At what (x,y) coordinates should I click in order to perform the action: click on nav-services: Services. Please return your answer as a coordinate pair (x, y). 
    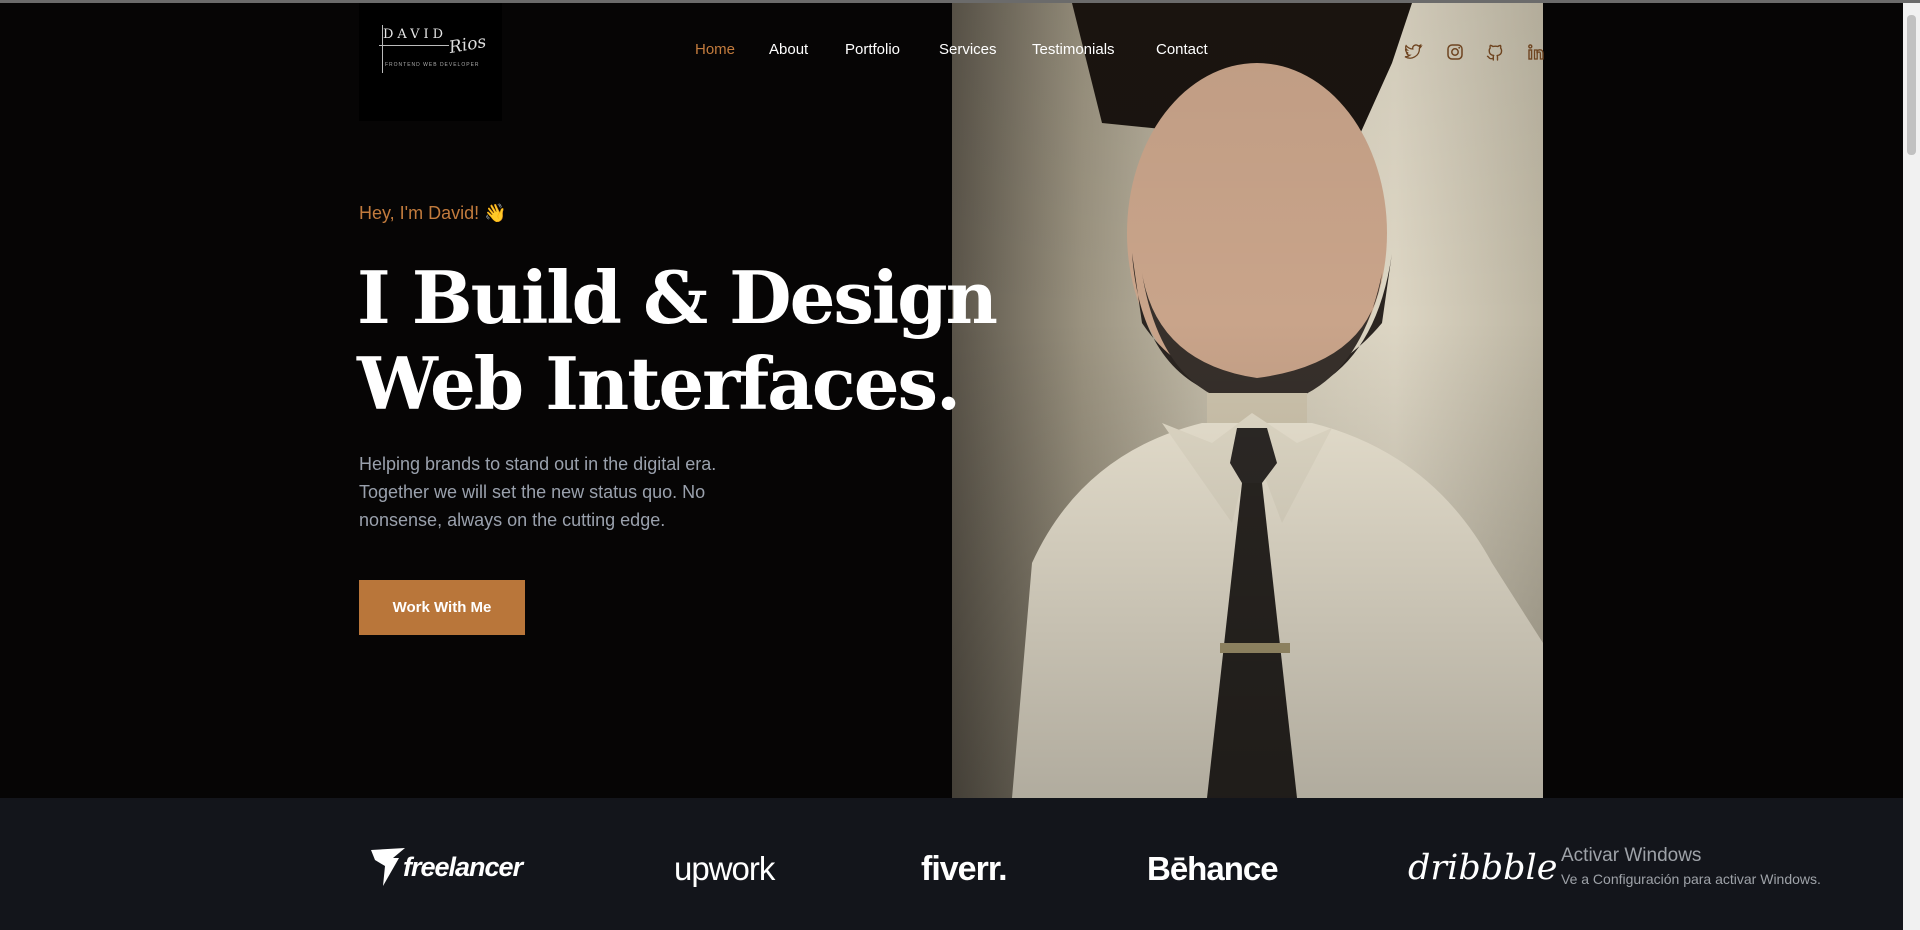
    Looking at the image, I should click on (968, 49).